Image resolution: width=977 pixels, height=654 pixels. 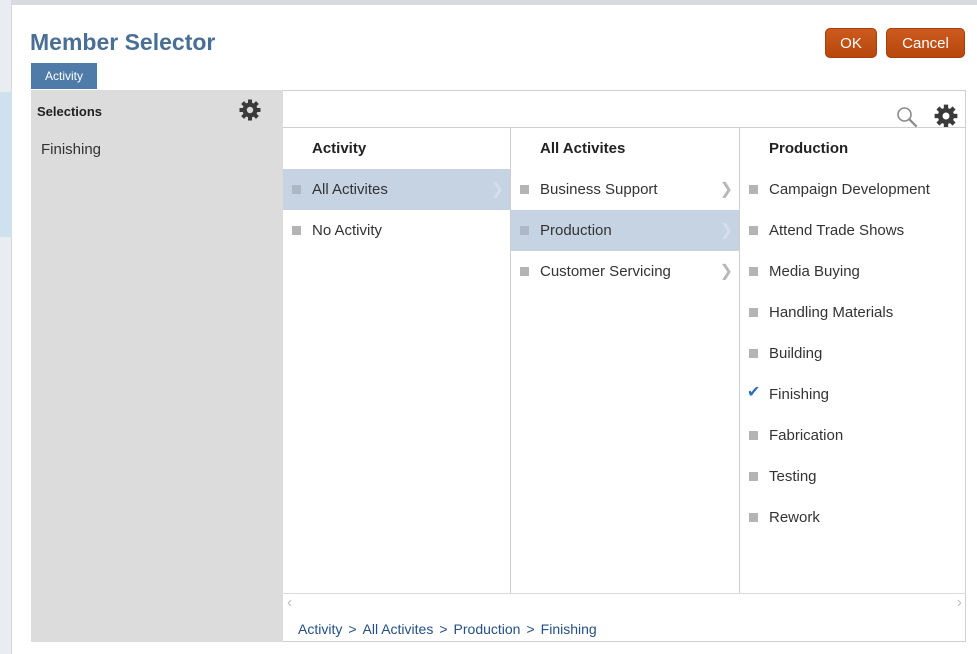 I want to click on member-label: Handling Materials, so click(x=831, y=312).